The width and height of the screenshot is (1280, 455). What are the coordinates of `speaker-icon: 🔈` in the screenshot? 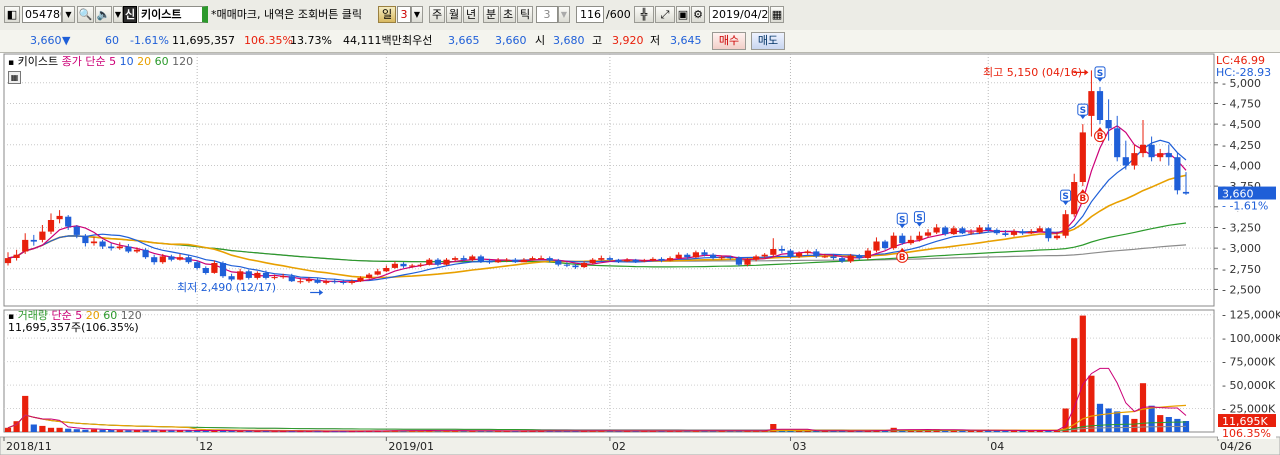 It's located at (103, 14).